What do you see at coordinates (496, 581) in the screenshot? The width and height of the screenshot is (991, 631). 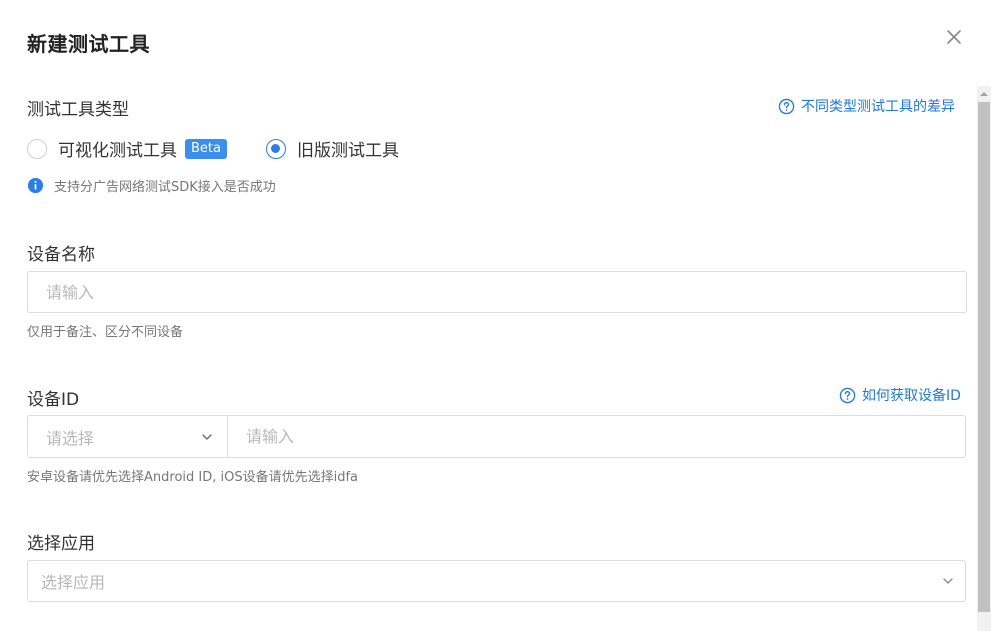 I see `app-select: 选择应用` at bounding box center [496, 581].